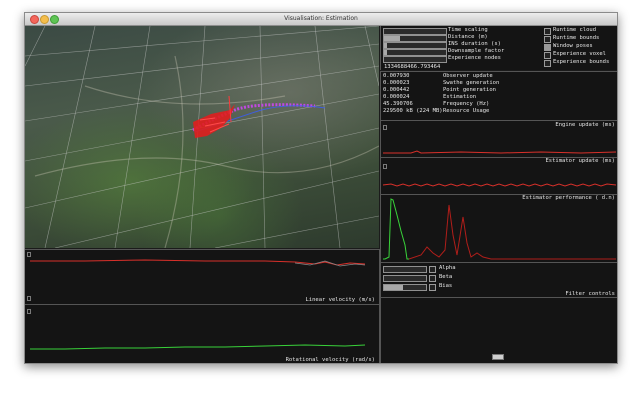 This screenshot has width=640, height=400. I want to click on stat-value: 0.000023, so click(396, 83).